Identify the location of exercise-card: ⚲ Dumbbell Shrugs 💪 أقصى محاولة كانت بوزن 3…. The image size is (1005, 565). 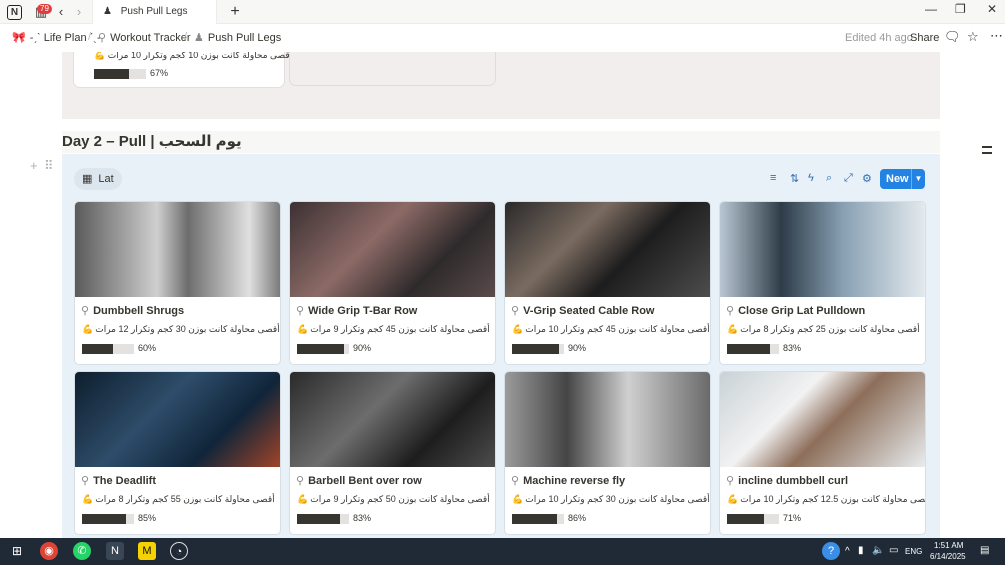
(177, 283).